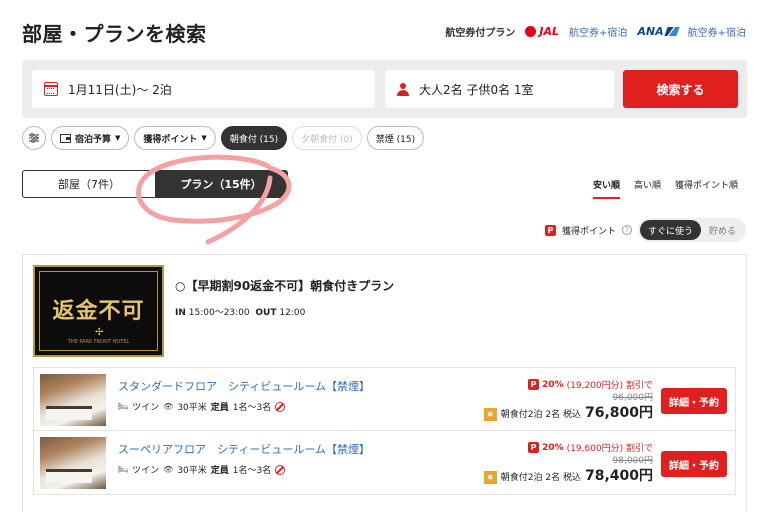 The height and width of the screenshot is (512, 768). I want to click on tab-rooms: 部屋（7件）, so click(89, 184).